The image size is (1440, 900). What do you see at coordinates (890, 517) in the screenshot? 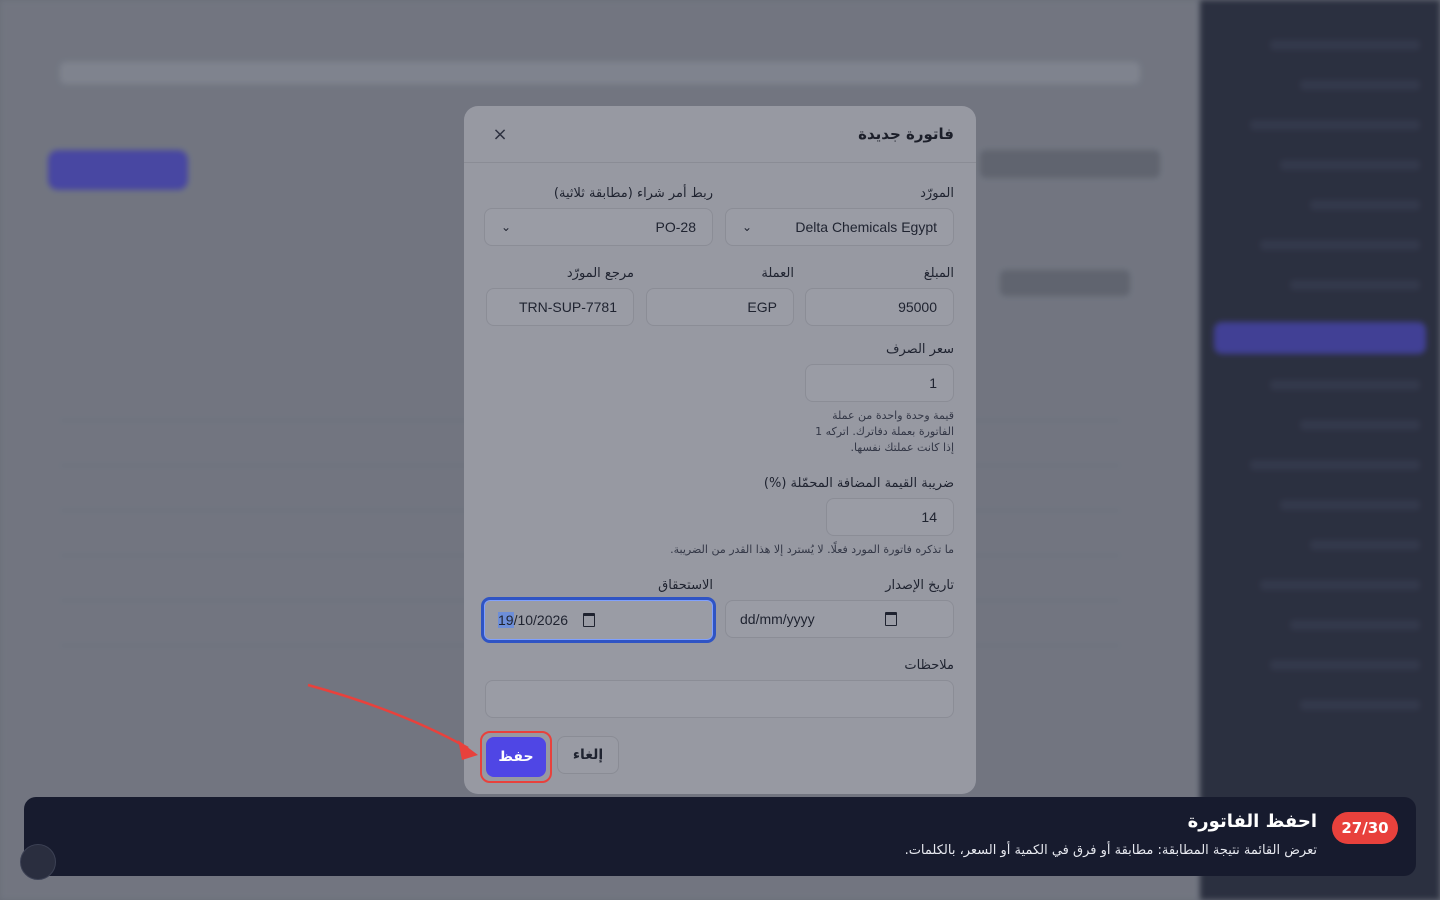
I see `vat-input: 14` at bounding box center [890, 517].